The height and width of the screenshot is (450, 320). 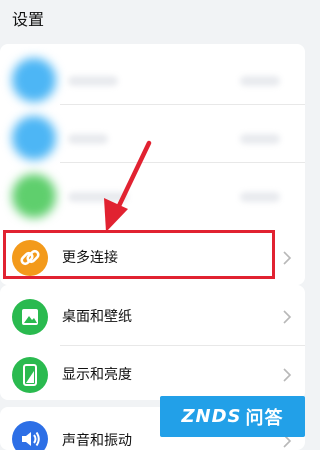 I want to click on menu-item-label: 显示和亮度, so click(x=97, y=375).